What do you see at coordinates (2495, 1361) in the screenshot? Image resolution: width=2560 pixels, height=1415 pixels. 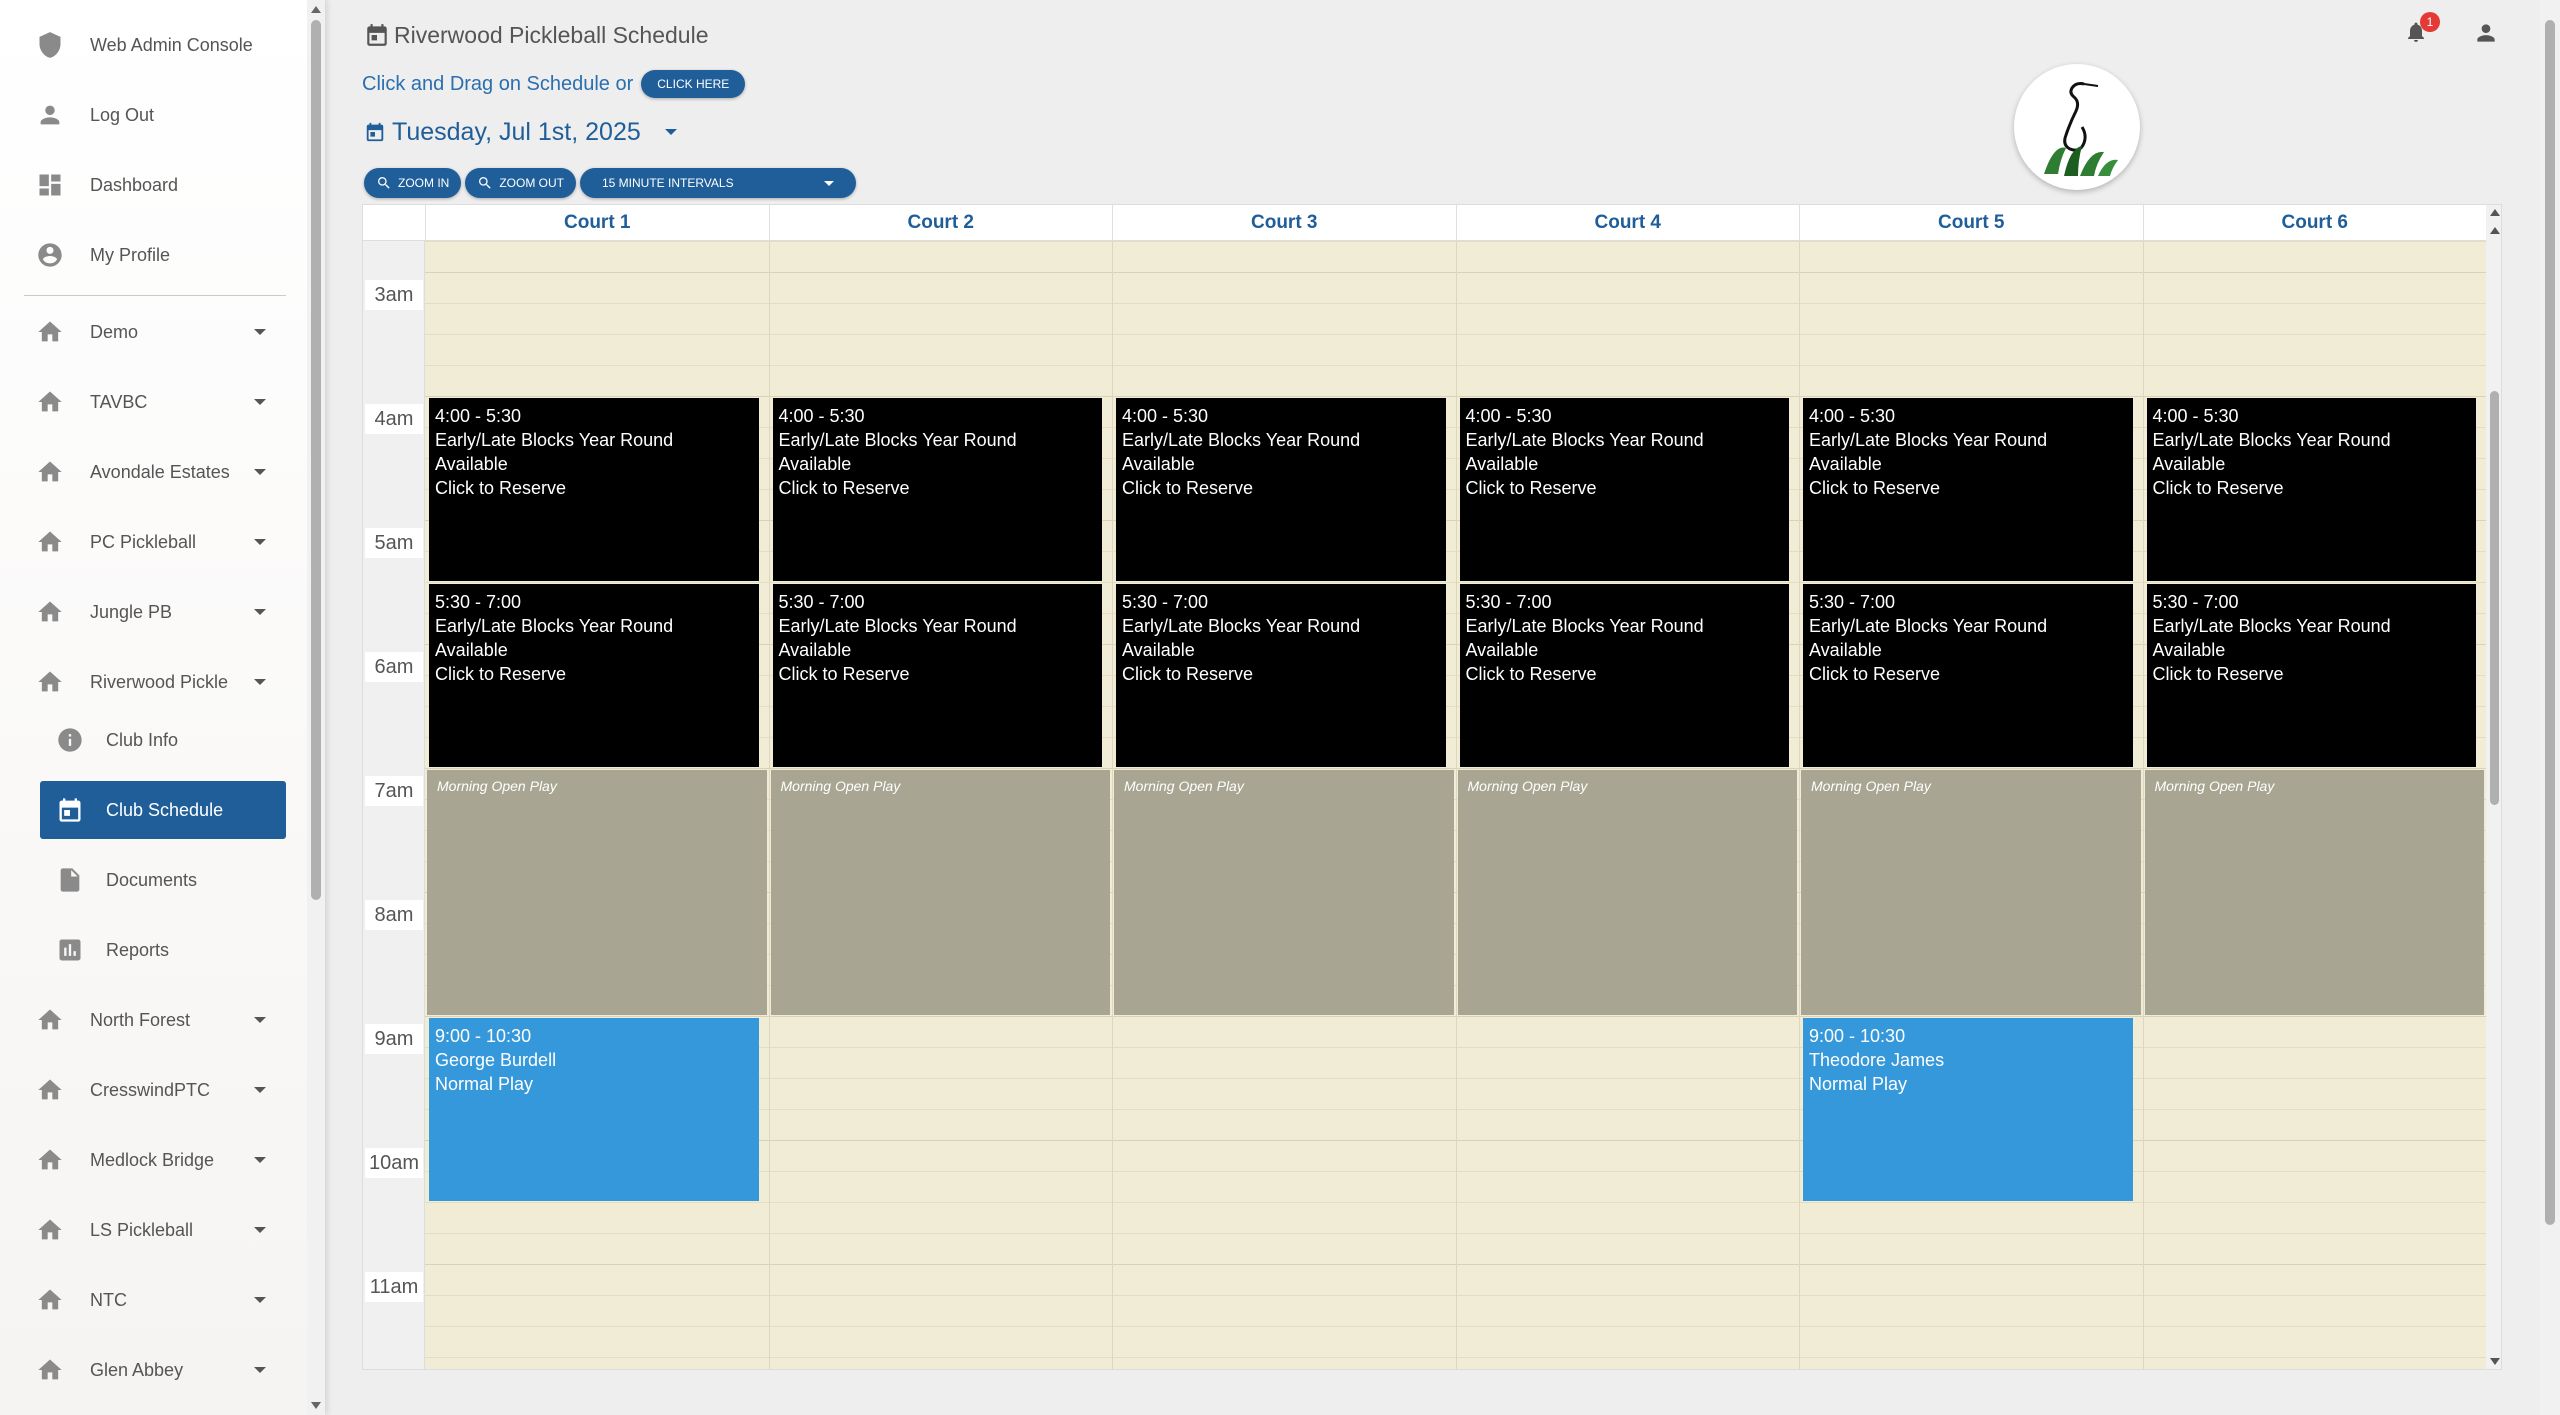 I see `scroll-down-icon` at bounding box center [2495, 1361].